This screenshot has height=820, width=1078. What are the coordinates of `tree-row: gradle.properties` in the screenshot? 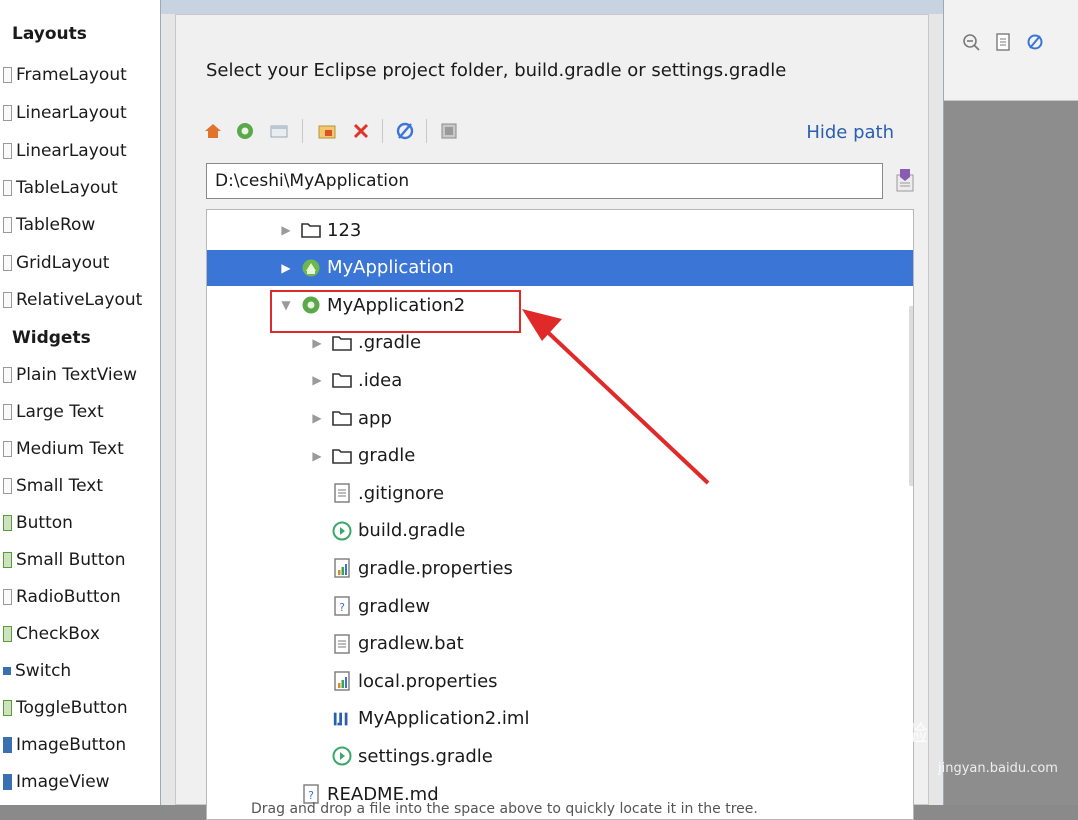 It's located at (560, 568).